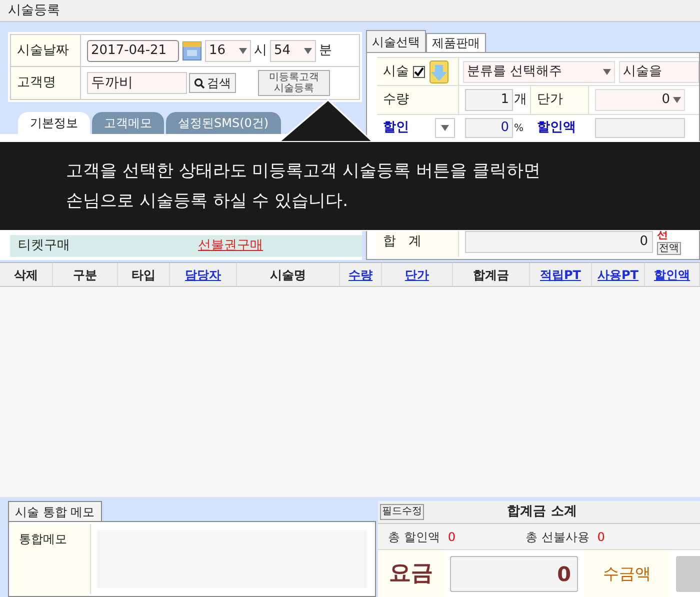 This screenshot has height=597, width=700. Describe the element at coordinates (46, 50) in the screenshot. I see `field-label: 시술날짜` at that location.